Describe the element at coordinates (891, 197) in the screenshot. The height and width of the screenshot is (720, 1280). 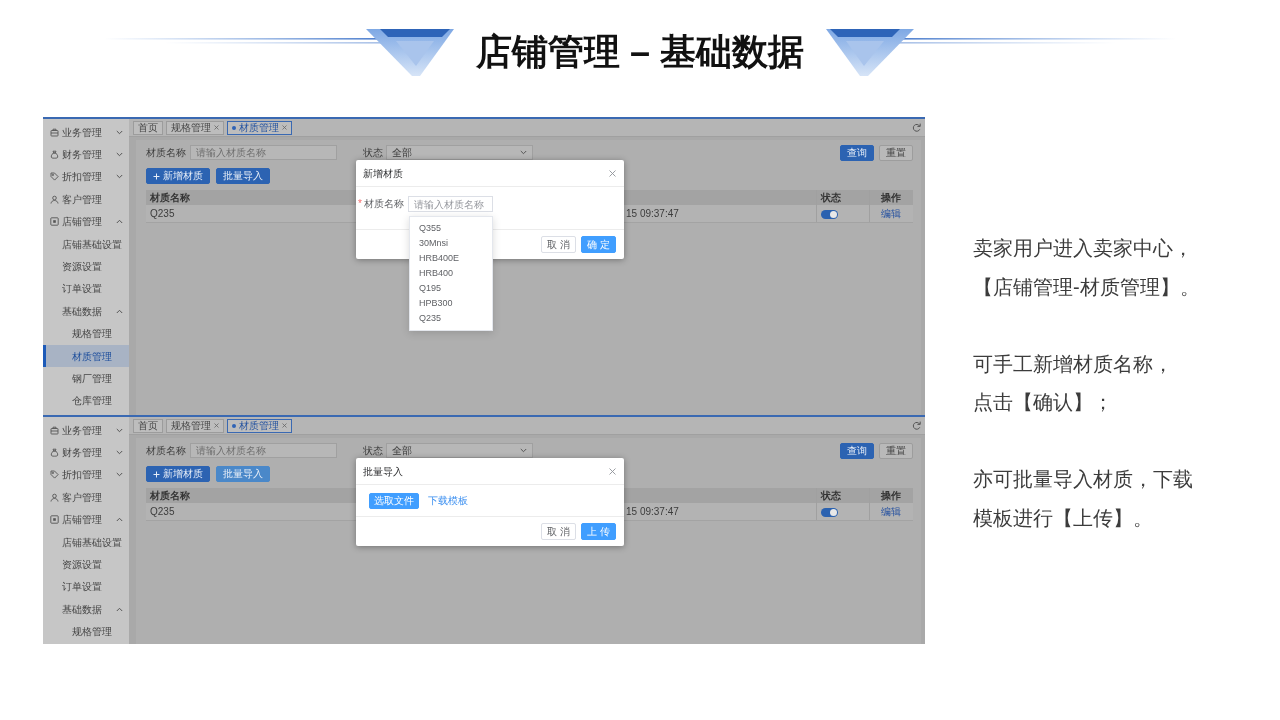
I see `table-header-cell: 操作` at that location.